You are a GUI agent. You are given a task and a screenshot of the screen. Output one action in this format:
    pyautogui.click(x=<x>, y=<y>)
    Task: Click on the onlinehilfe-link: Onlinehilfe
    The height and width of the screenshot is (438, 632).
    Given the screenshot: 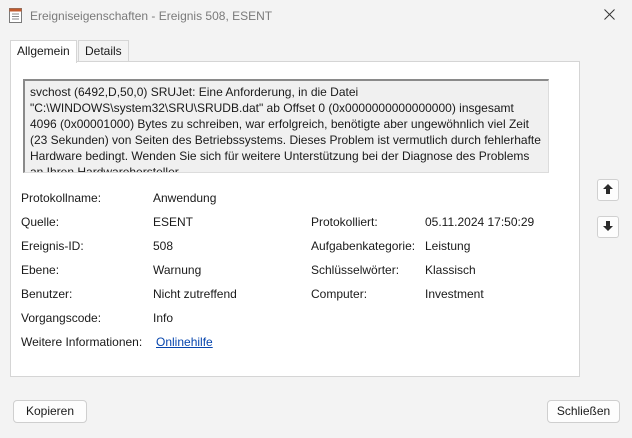 What is the action you would take?
    pyautogui.click(x=184, y=342)
    